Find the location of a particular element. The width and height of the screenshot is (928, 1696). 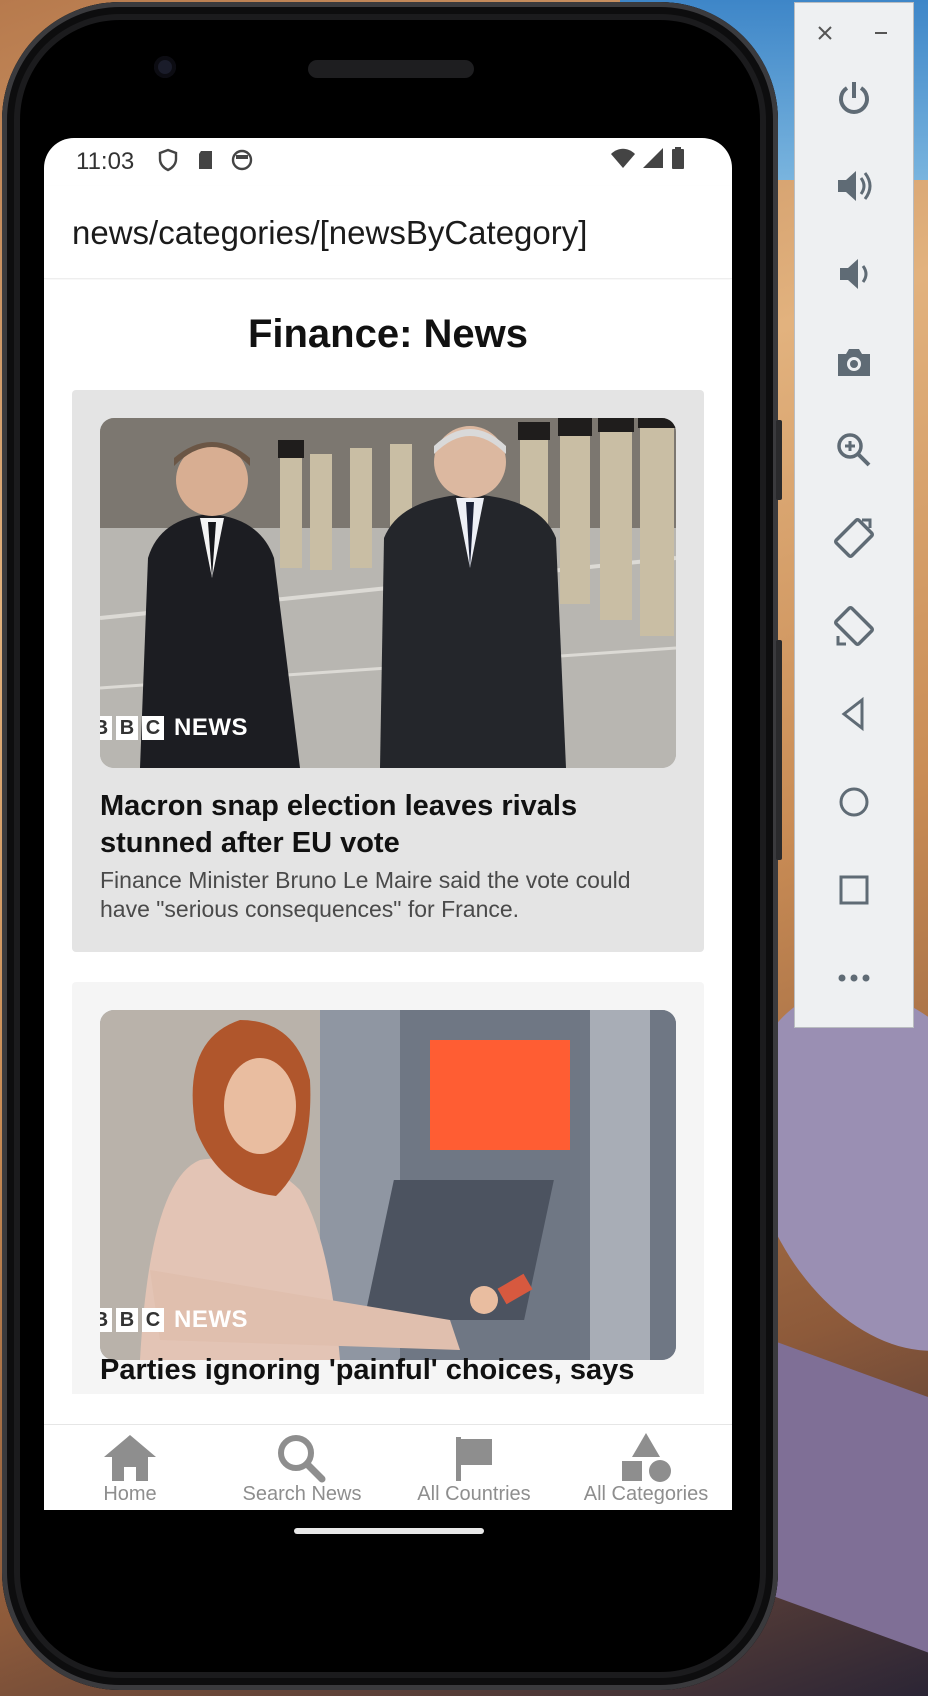

nav-label: All Categories is located at coordinates (646, 1494).